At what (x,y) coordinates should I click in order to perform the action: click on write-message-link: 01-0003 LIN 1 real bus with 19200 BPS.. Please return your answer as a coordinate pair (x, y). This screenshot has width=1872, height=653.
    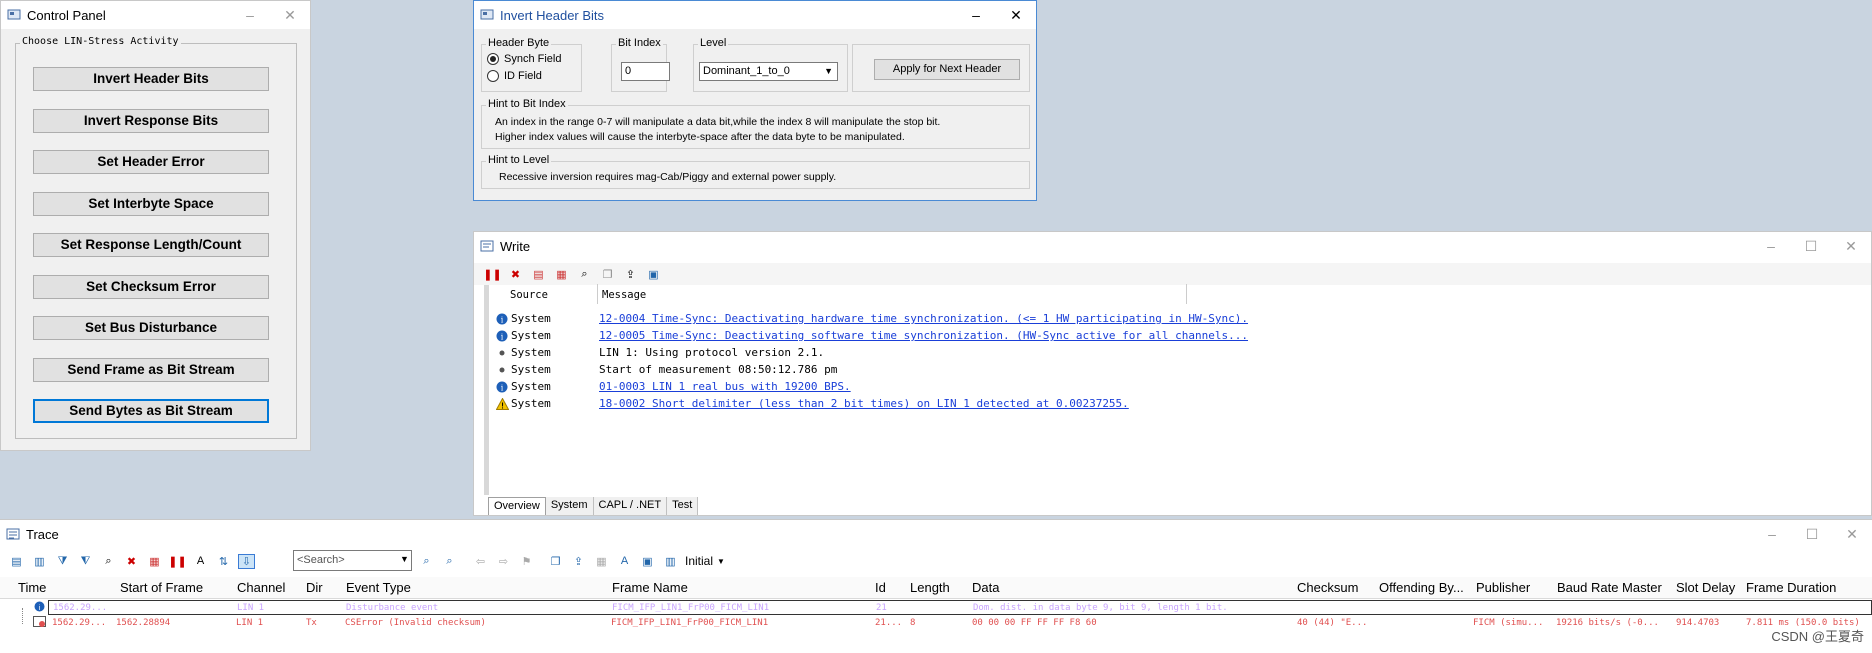
    Looking at the image, I should click on (725, 386).